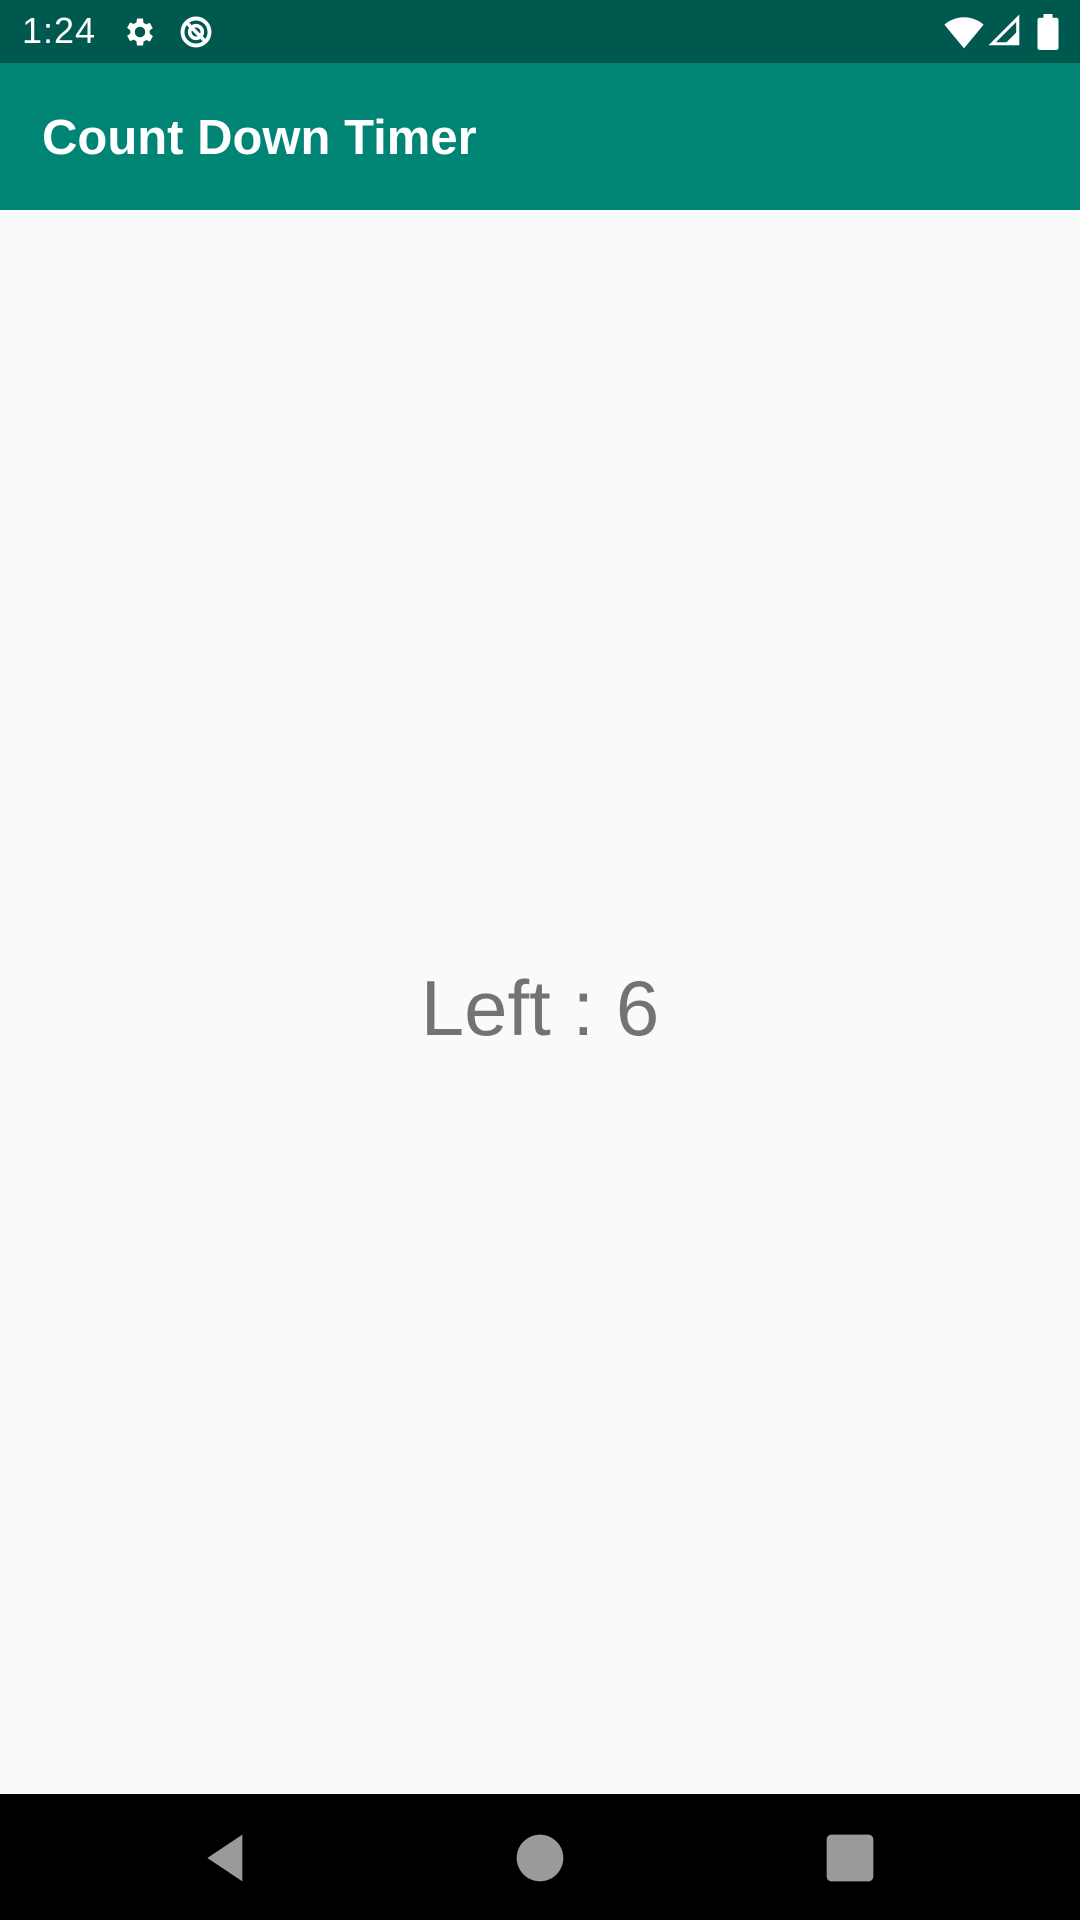 The height and width of the screenshot is (1920, 1080). What do you see at coordinates (259, 138) in the screenshot?
I see `app-title: Count Down Timer` at bounding box center [259, 138].